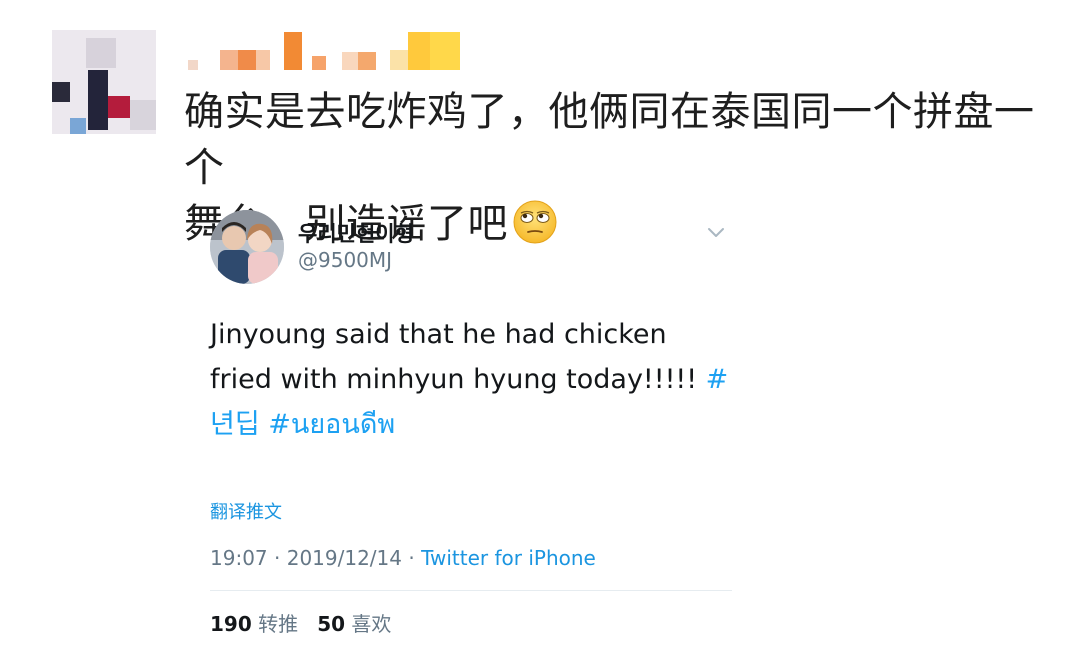 This screenshot has height=656, width=1080. Describe the element at coordinates (331, 424) in the screenshot. I see `hashtag-link: #นยอนดีพ` at that location.